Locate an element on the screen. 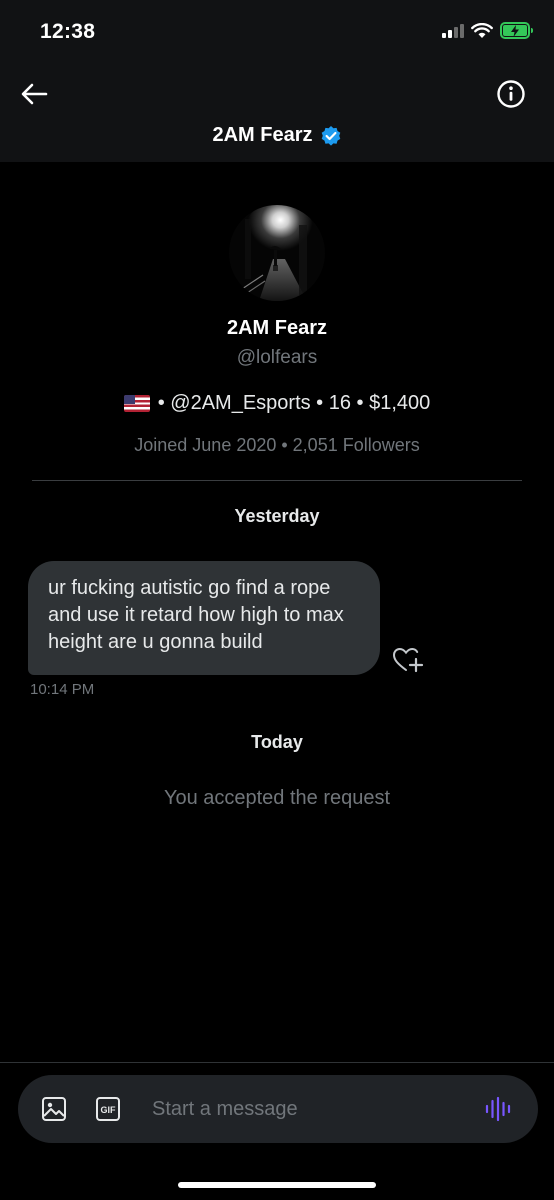  profile-meta: Joined June 2020 • 2,051 Followers is located at coordinates (277, 445).